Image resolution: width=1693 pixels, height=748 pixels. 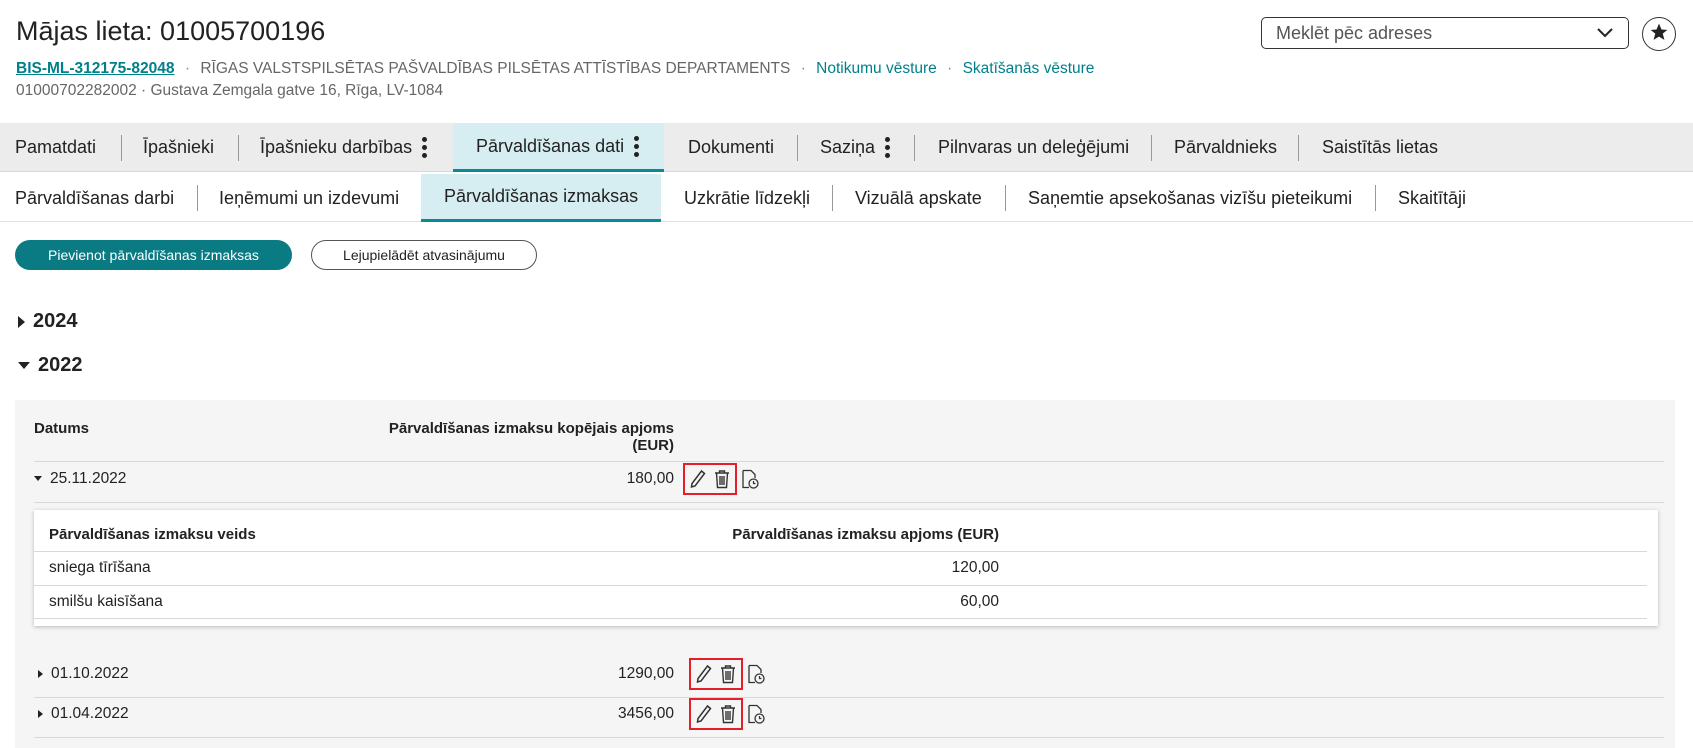 What do you see at coordinates (94, 198) in the screenshot?
I see `subtab-parvaldisanas-darbi: Pārvaldīšanas darbi` at bounding box center [94, 198].